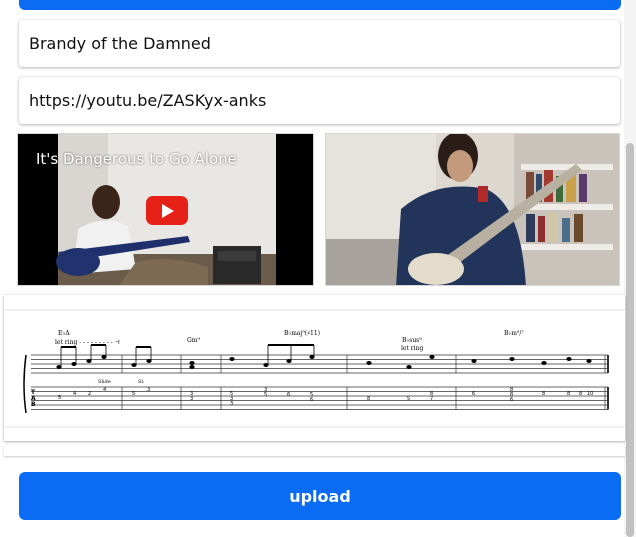 Image resolution: width=636 pixels, height=537 pixels. I want to click on scrollbar-track, so click(630, 268).